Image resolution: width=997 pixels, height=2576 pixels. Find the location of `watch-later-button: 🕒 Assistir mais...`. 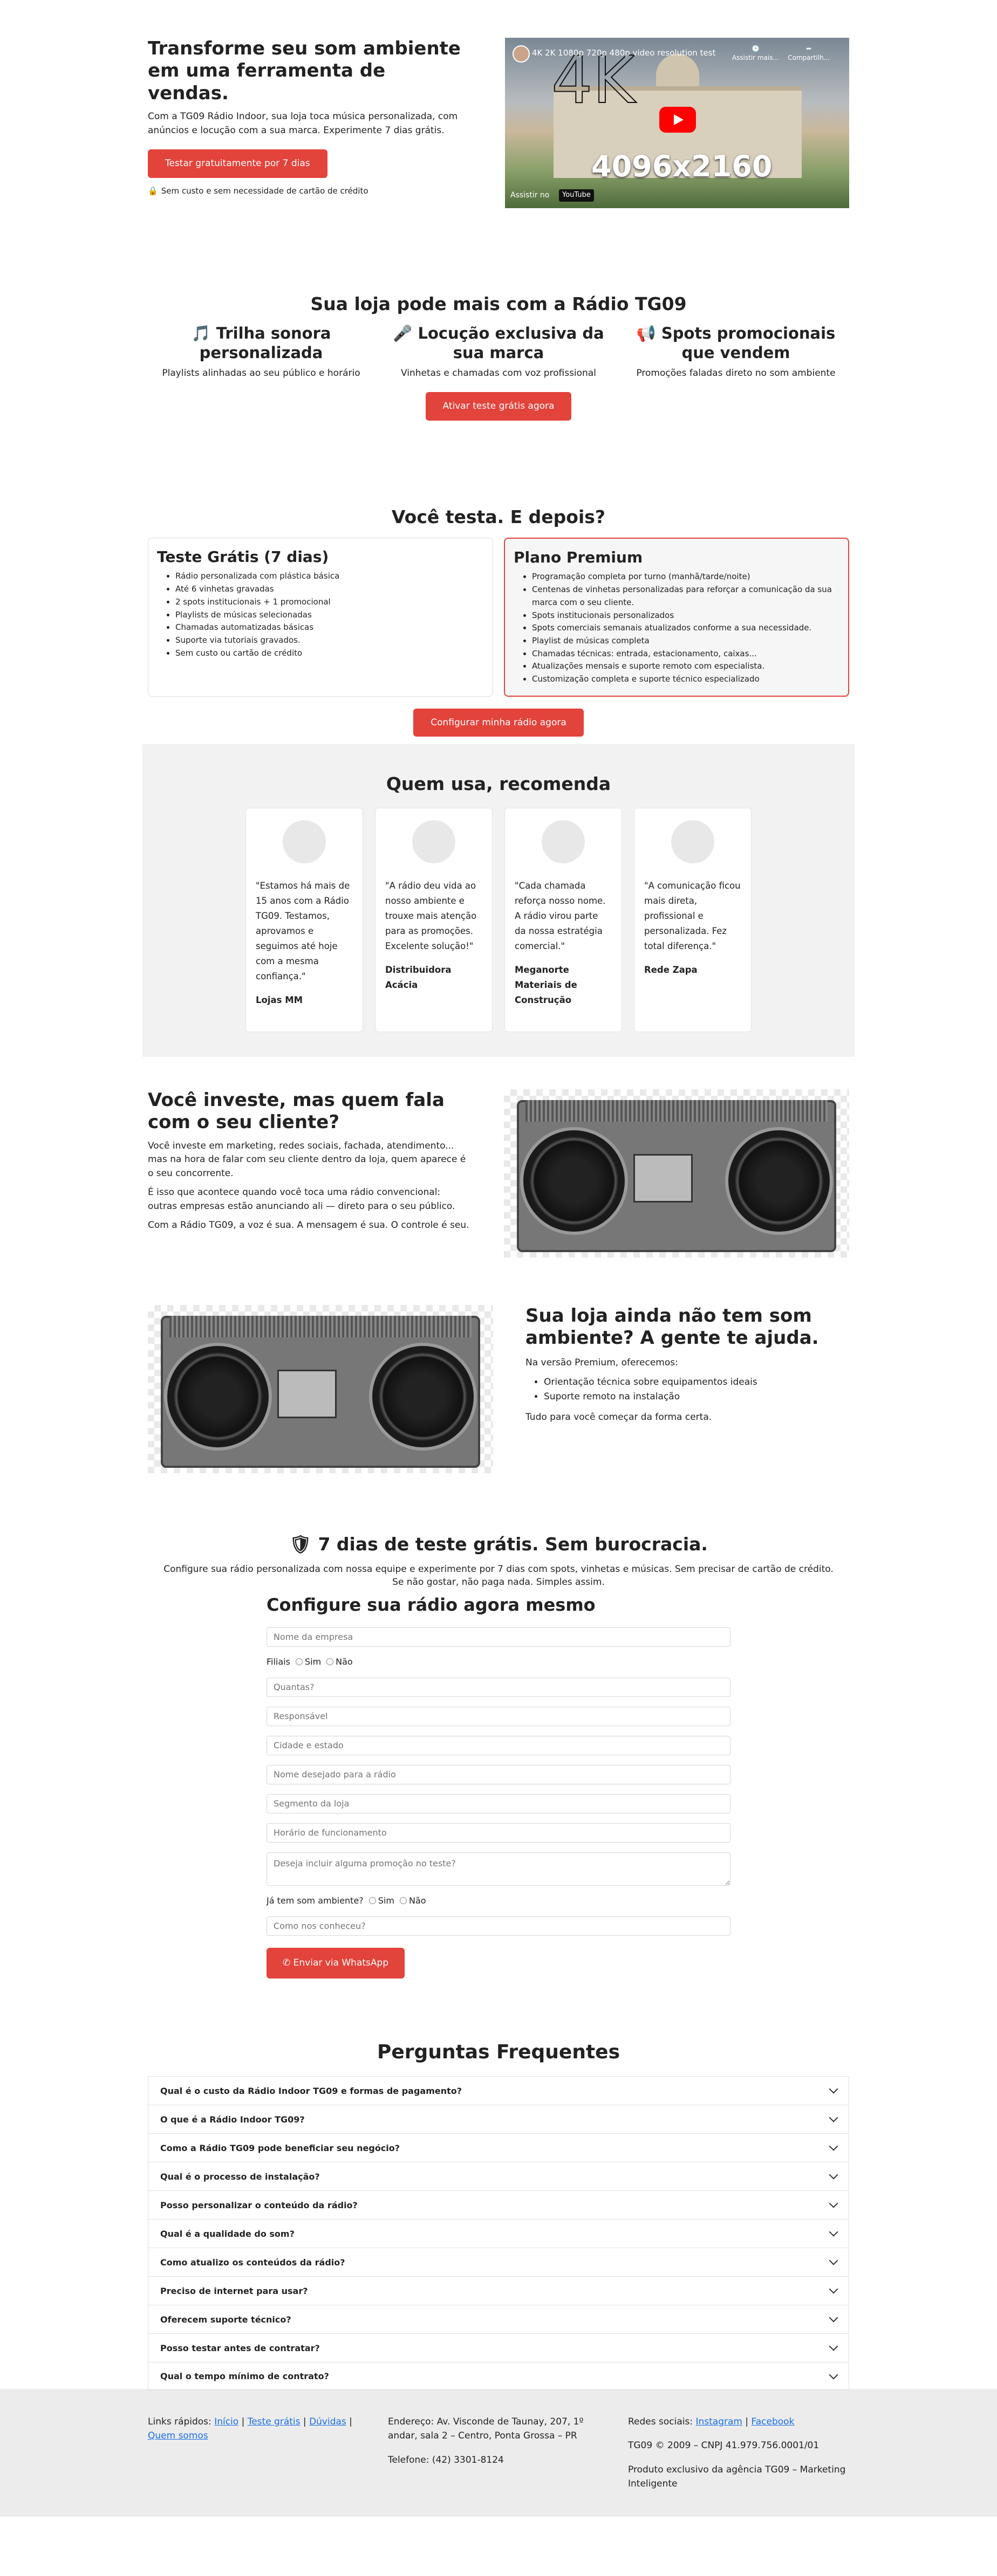

watch-later-button: 🕒 Assistir mais... is located at coordinates (755, 54).